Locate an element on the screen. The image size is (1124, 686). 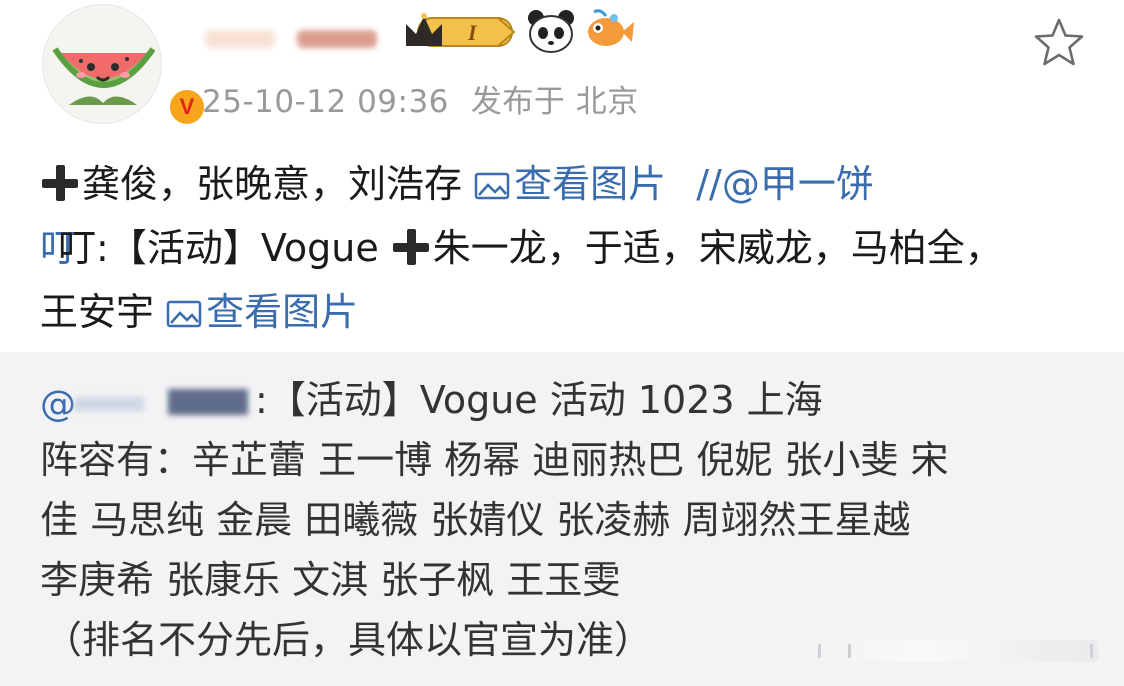
view-image-link-2: 查看图片 is located at coordinates (262, 312).